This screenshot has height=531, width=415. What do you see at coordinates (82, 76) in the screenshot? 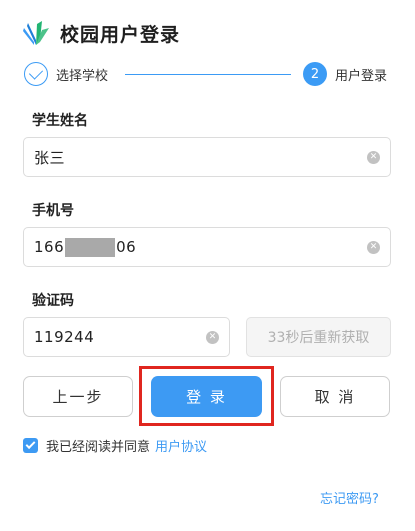
I see `step-select-school: 选择学校` at bounding box center [82, 76].